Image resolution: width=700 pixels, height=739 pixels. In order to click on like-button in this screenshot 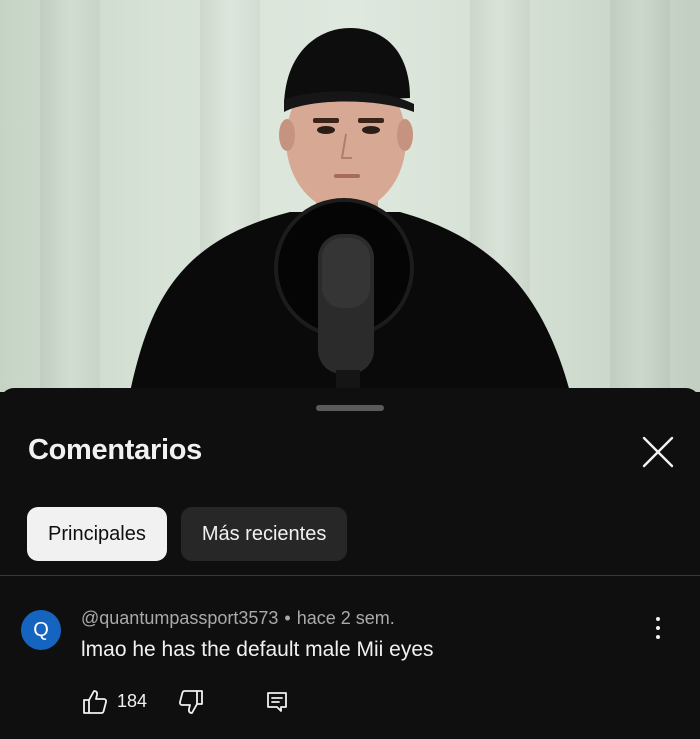, I will do `click(95, 702)`.